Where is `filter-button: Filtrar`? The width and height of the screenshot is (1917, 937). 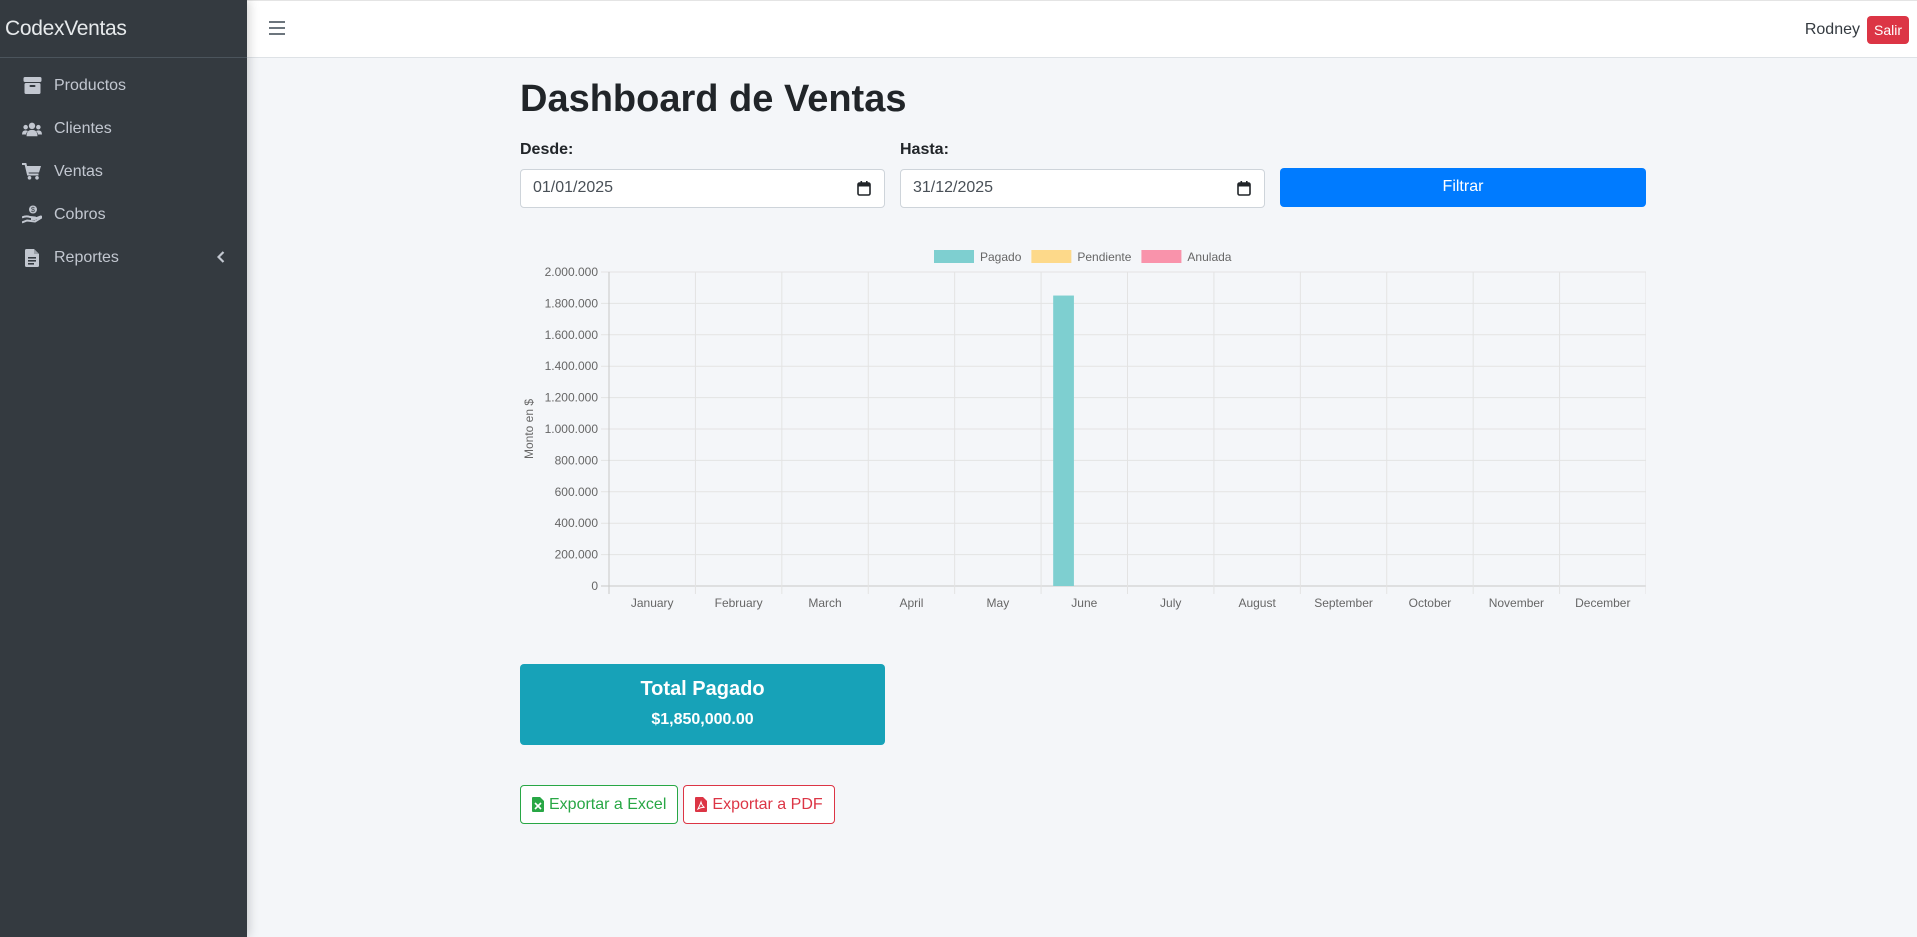
filter-button: Filtrar is located at coordinates (1463, 187).